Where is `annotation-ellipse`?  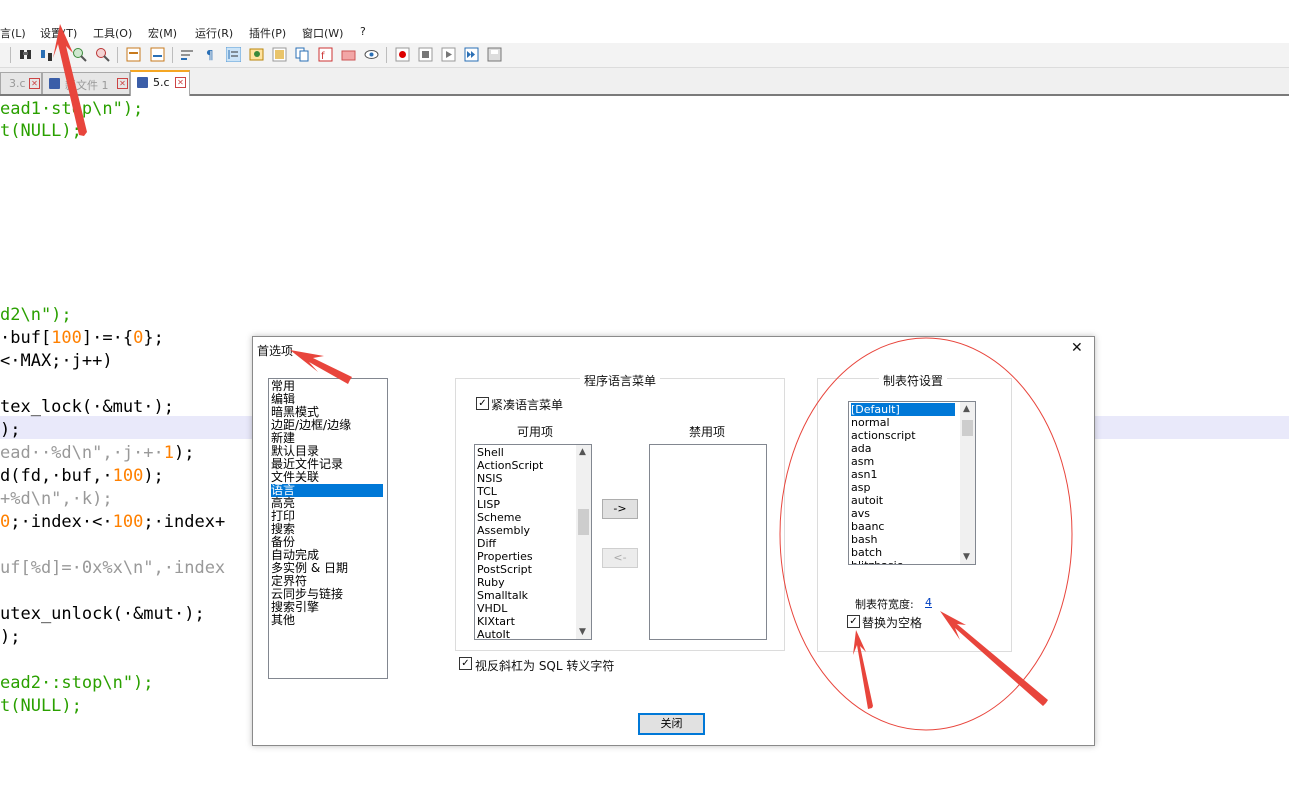 annotation-ellipse is located at coordinates (926, 534).